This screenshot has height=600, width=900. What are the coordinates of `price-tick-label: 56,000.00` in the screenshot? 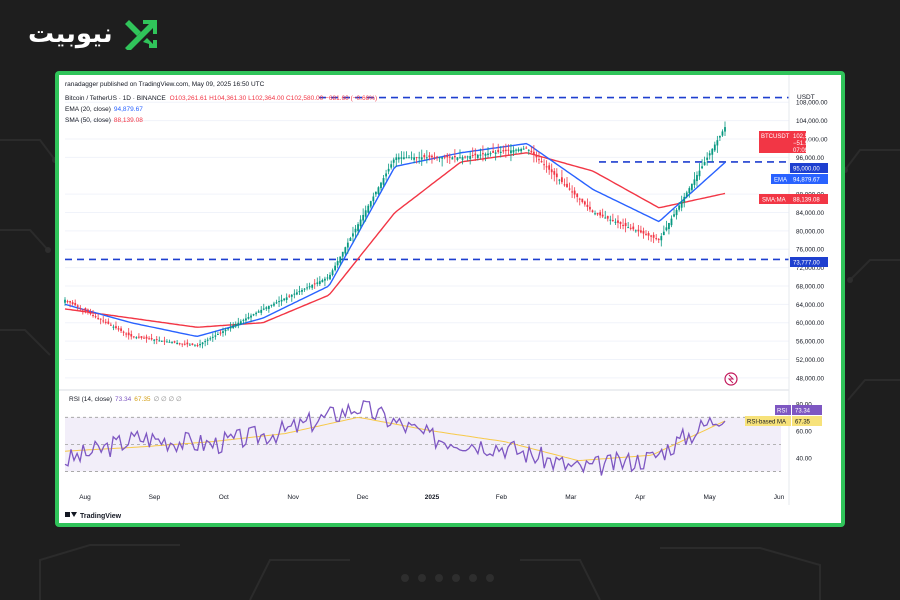 It's located at (810, 342).